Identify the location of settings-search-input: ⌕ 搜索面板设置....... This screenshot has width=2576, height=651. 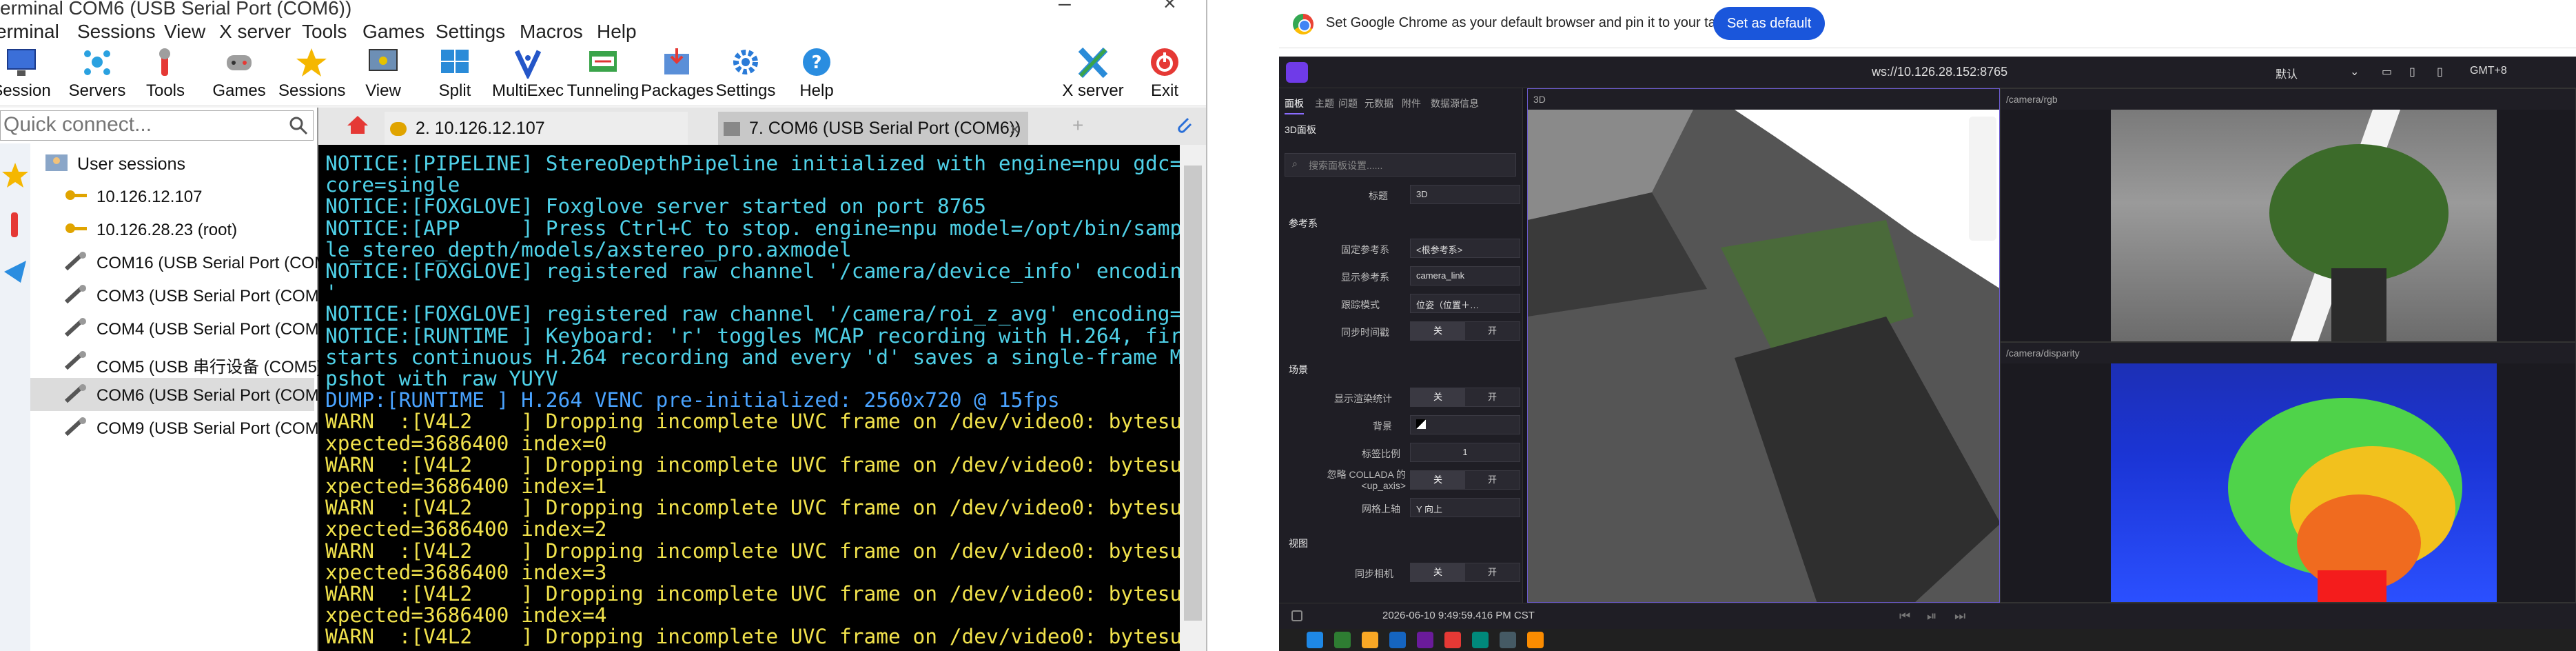
(1400, 165).